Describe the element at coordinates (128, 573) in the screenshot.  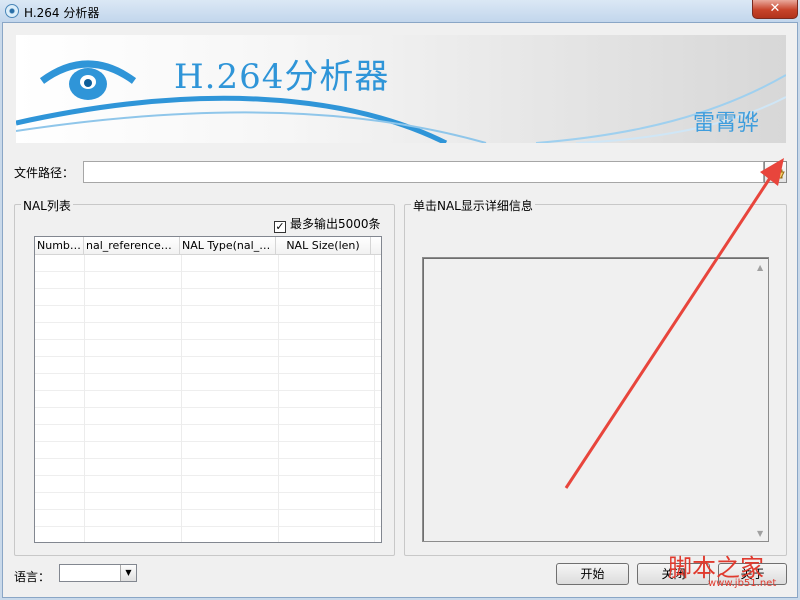
I see `chevron-down-icon: ▼` at that location.